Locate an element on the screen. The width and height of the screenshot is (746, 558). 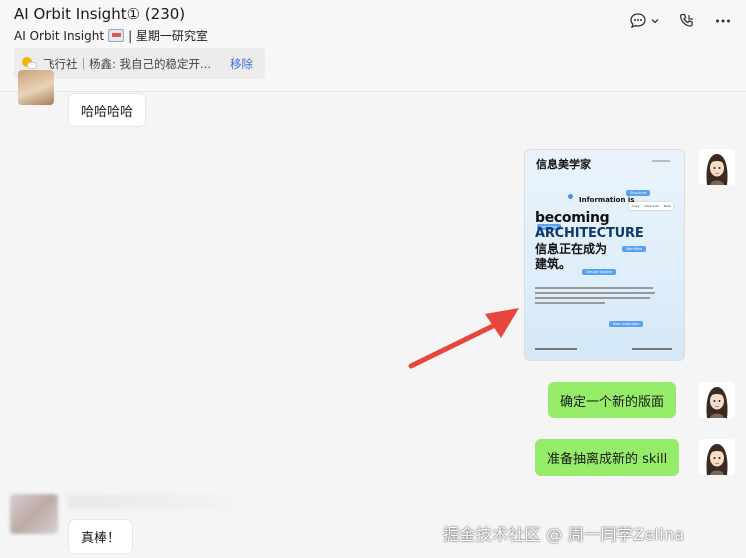
chevron-down-icon is located at coordinates (655, 21).